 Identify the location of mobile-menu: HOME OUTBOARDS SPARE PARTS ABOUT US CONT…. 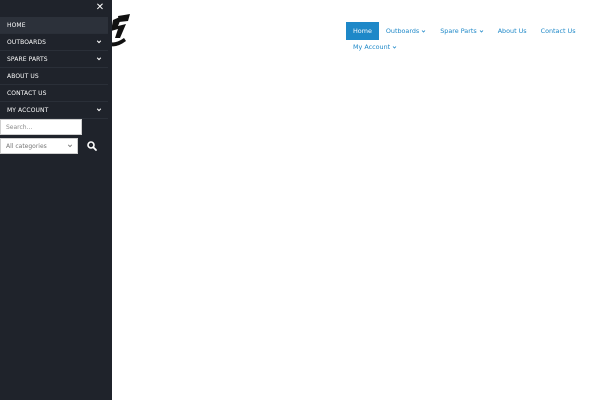
(54, 68).